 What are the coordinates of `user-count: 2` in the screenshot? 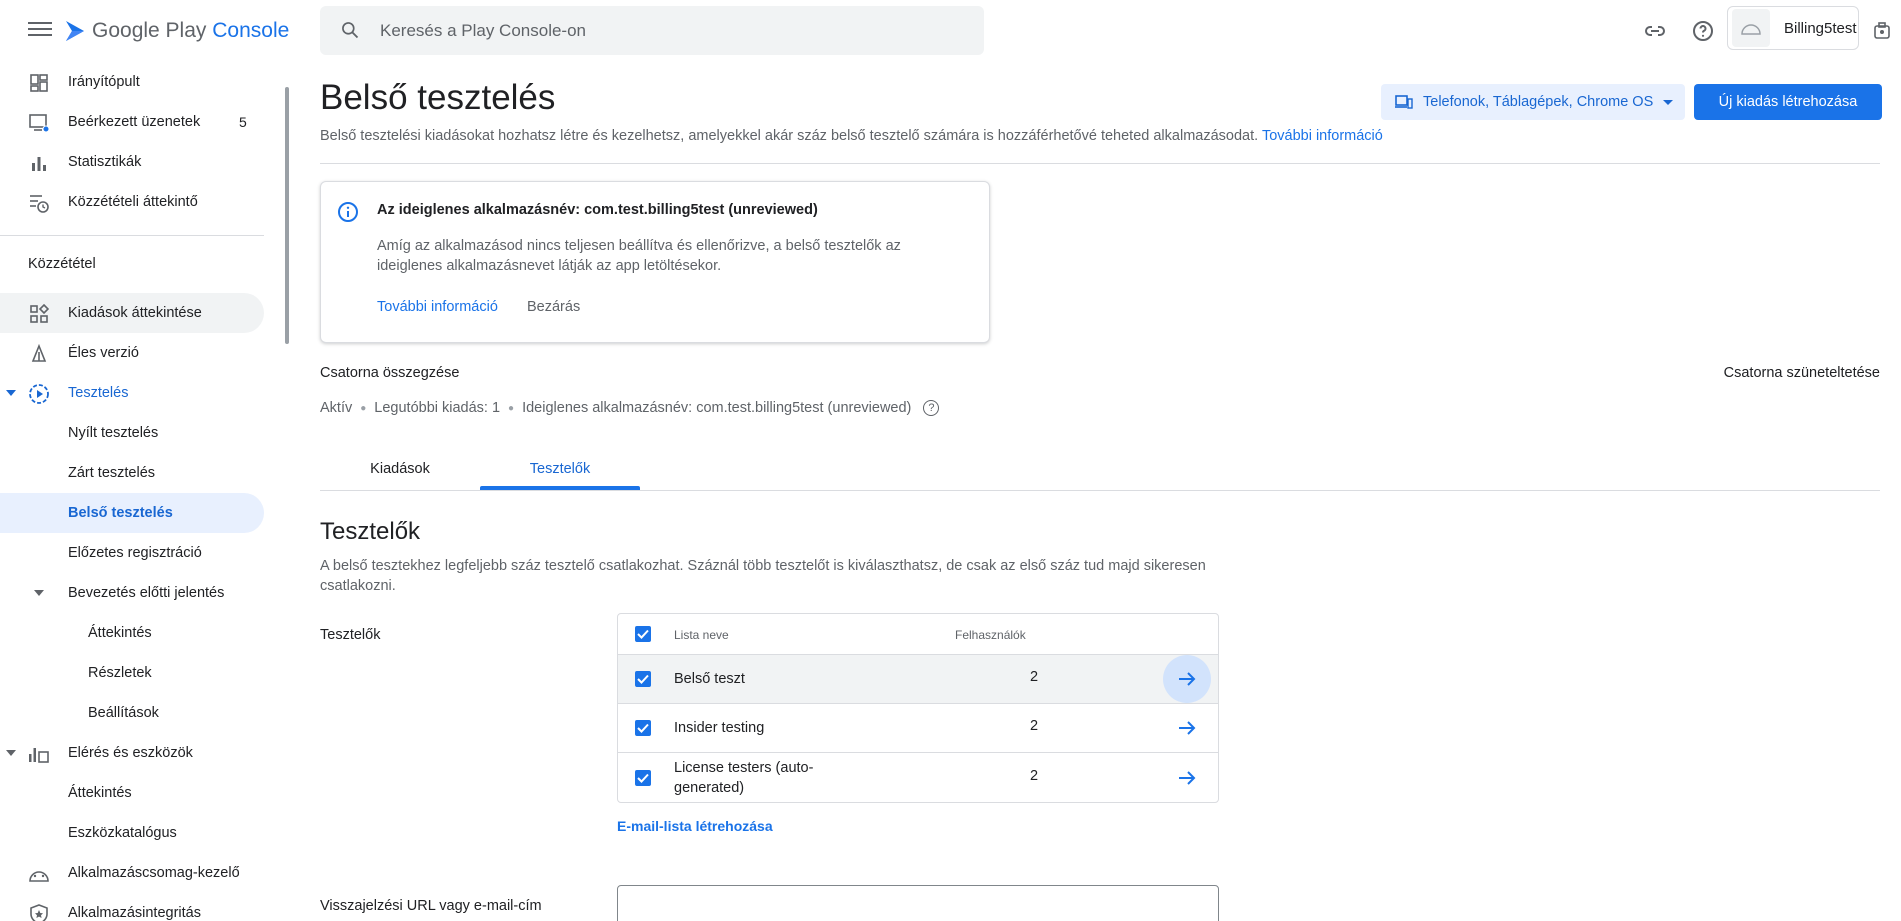 It's located at (1034, 776).